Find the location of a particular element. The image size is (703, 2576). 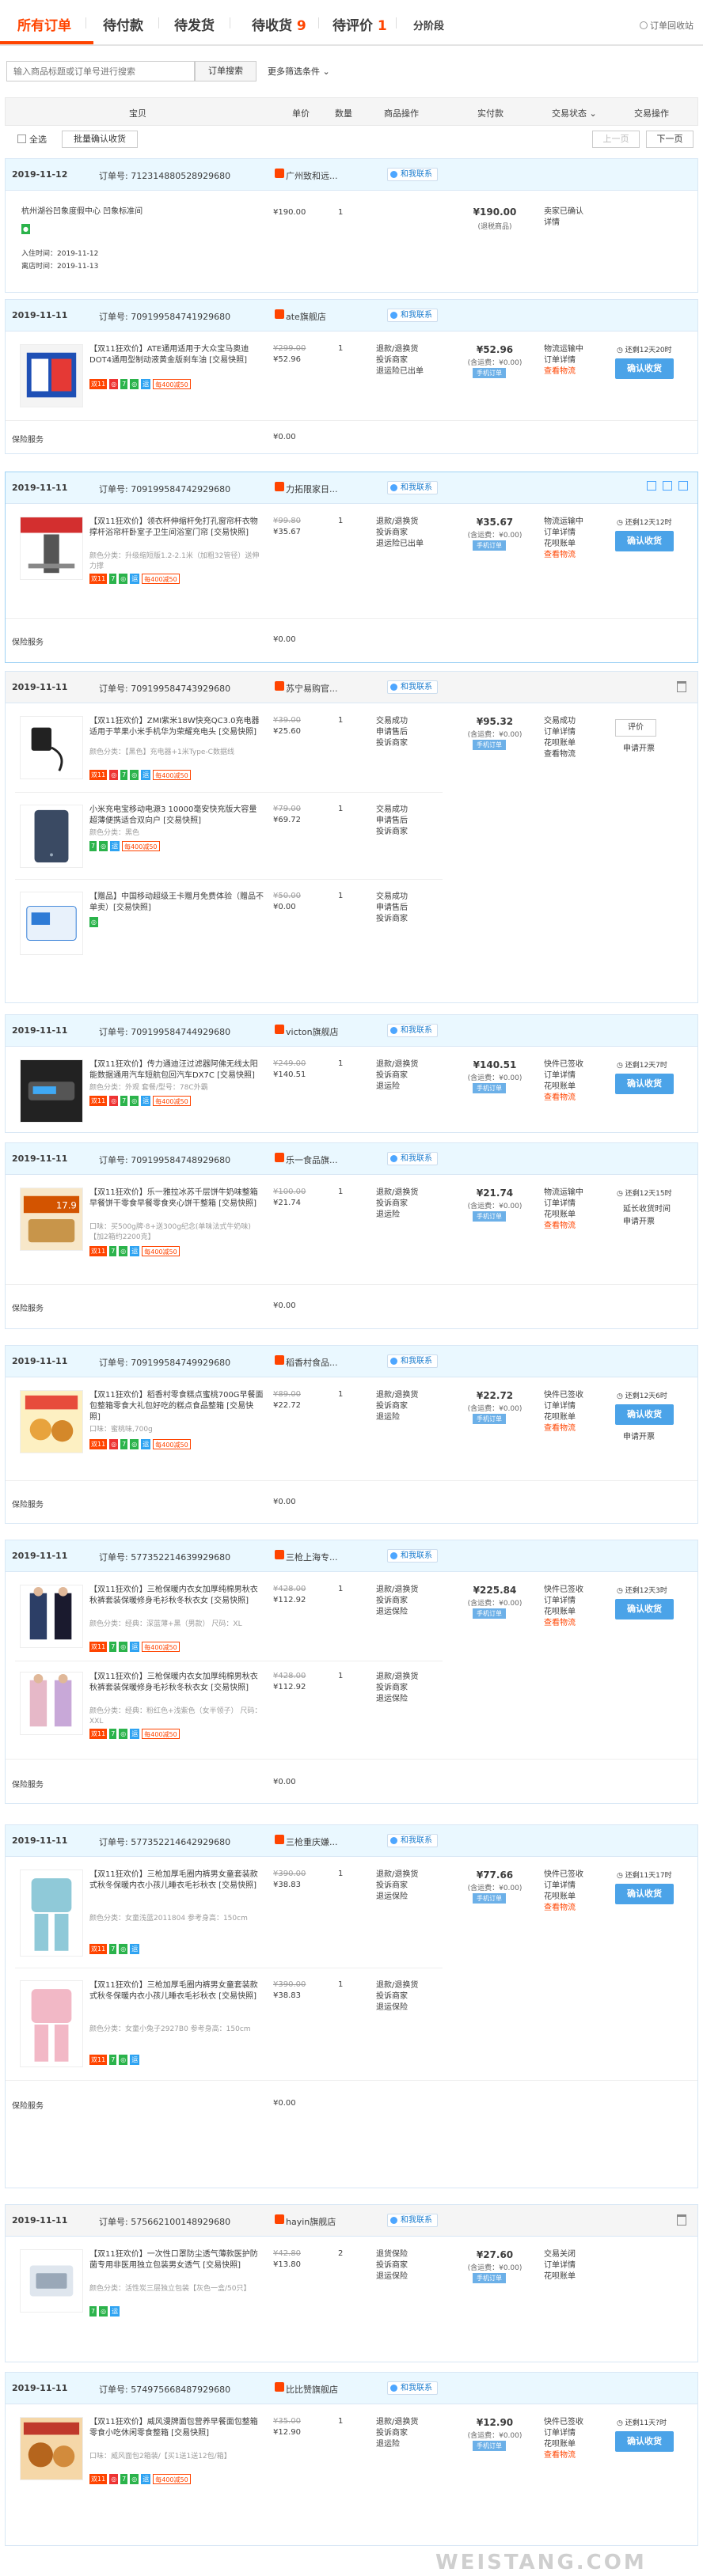

review-button: 评价 is located at coordinates (635, 728).